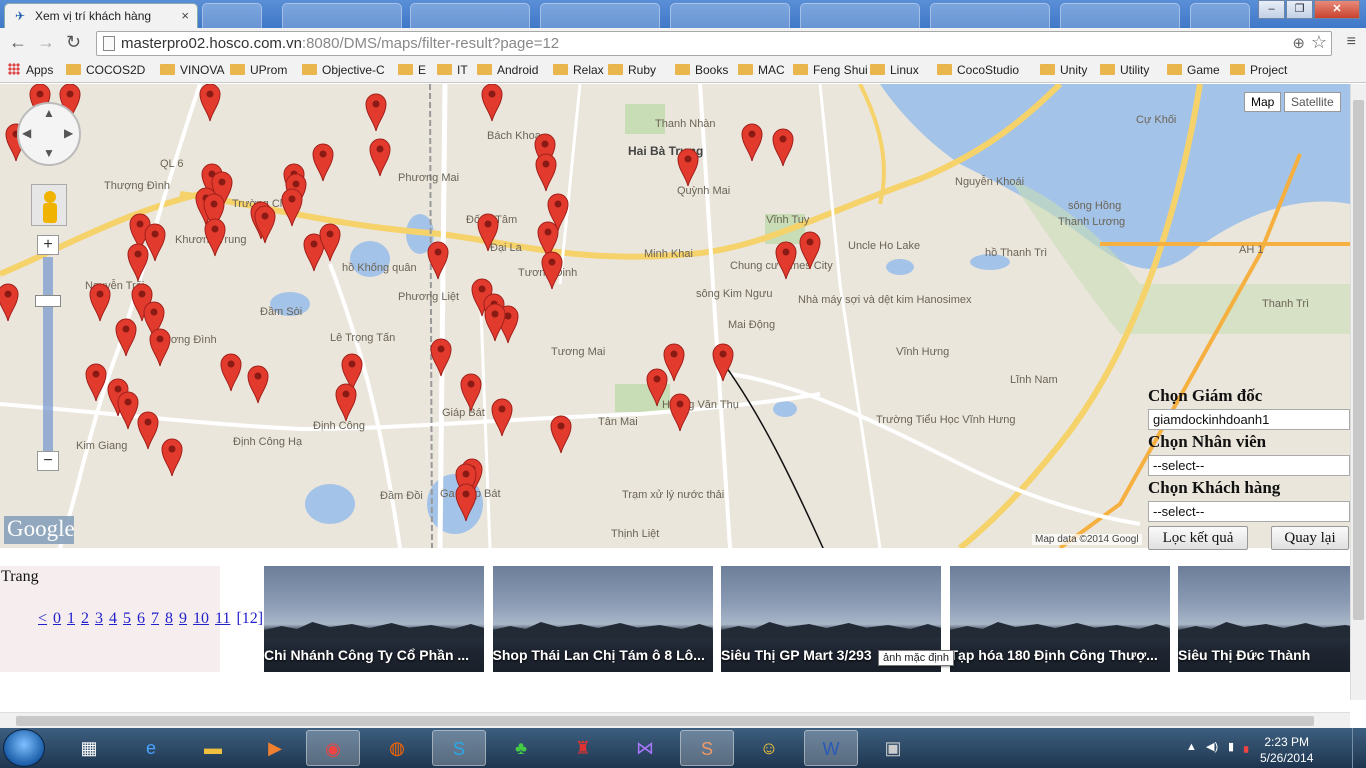 This screenshot has width=1366, height=768. Describe the element at coordinates (1351, 42) in the screenshot. I see `chrome-menu-icon: ≡` at that location.